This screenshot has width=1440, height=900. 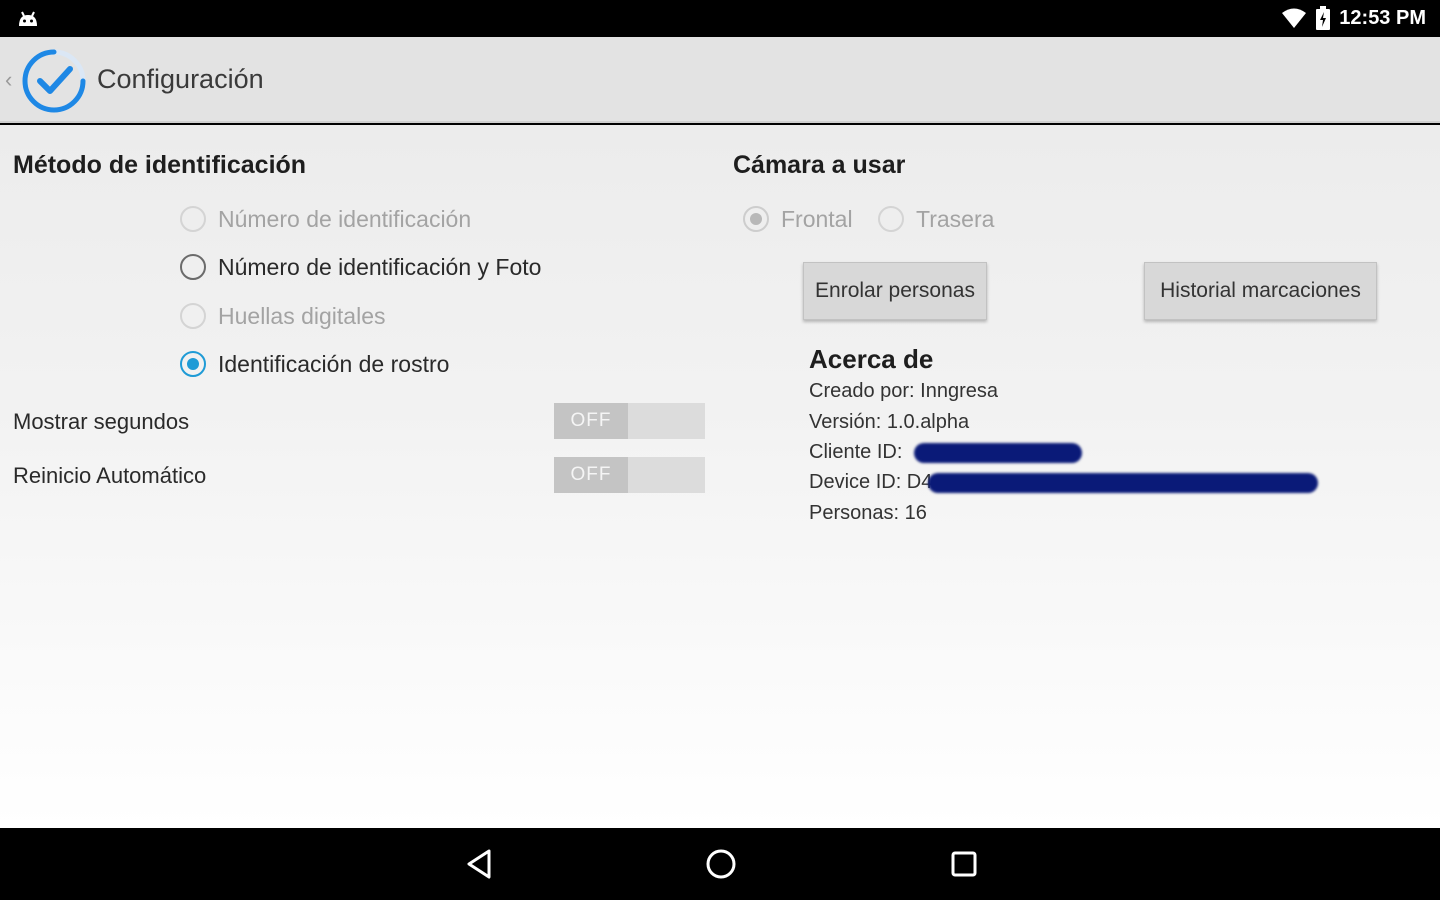 What do you see at coordinates (8, 80) in the screenshot?
I see `chevron-left-icon: ‹` at bounding box center [8, 80].